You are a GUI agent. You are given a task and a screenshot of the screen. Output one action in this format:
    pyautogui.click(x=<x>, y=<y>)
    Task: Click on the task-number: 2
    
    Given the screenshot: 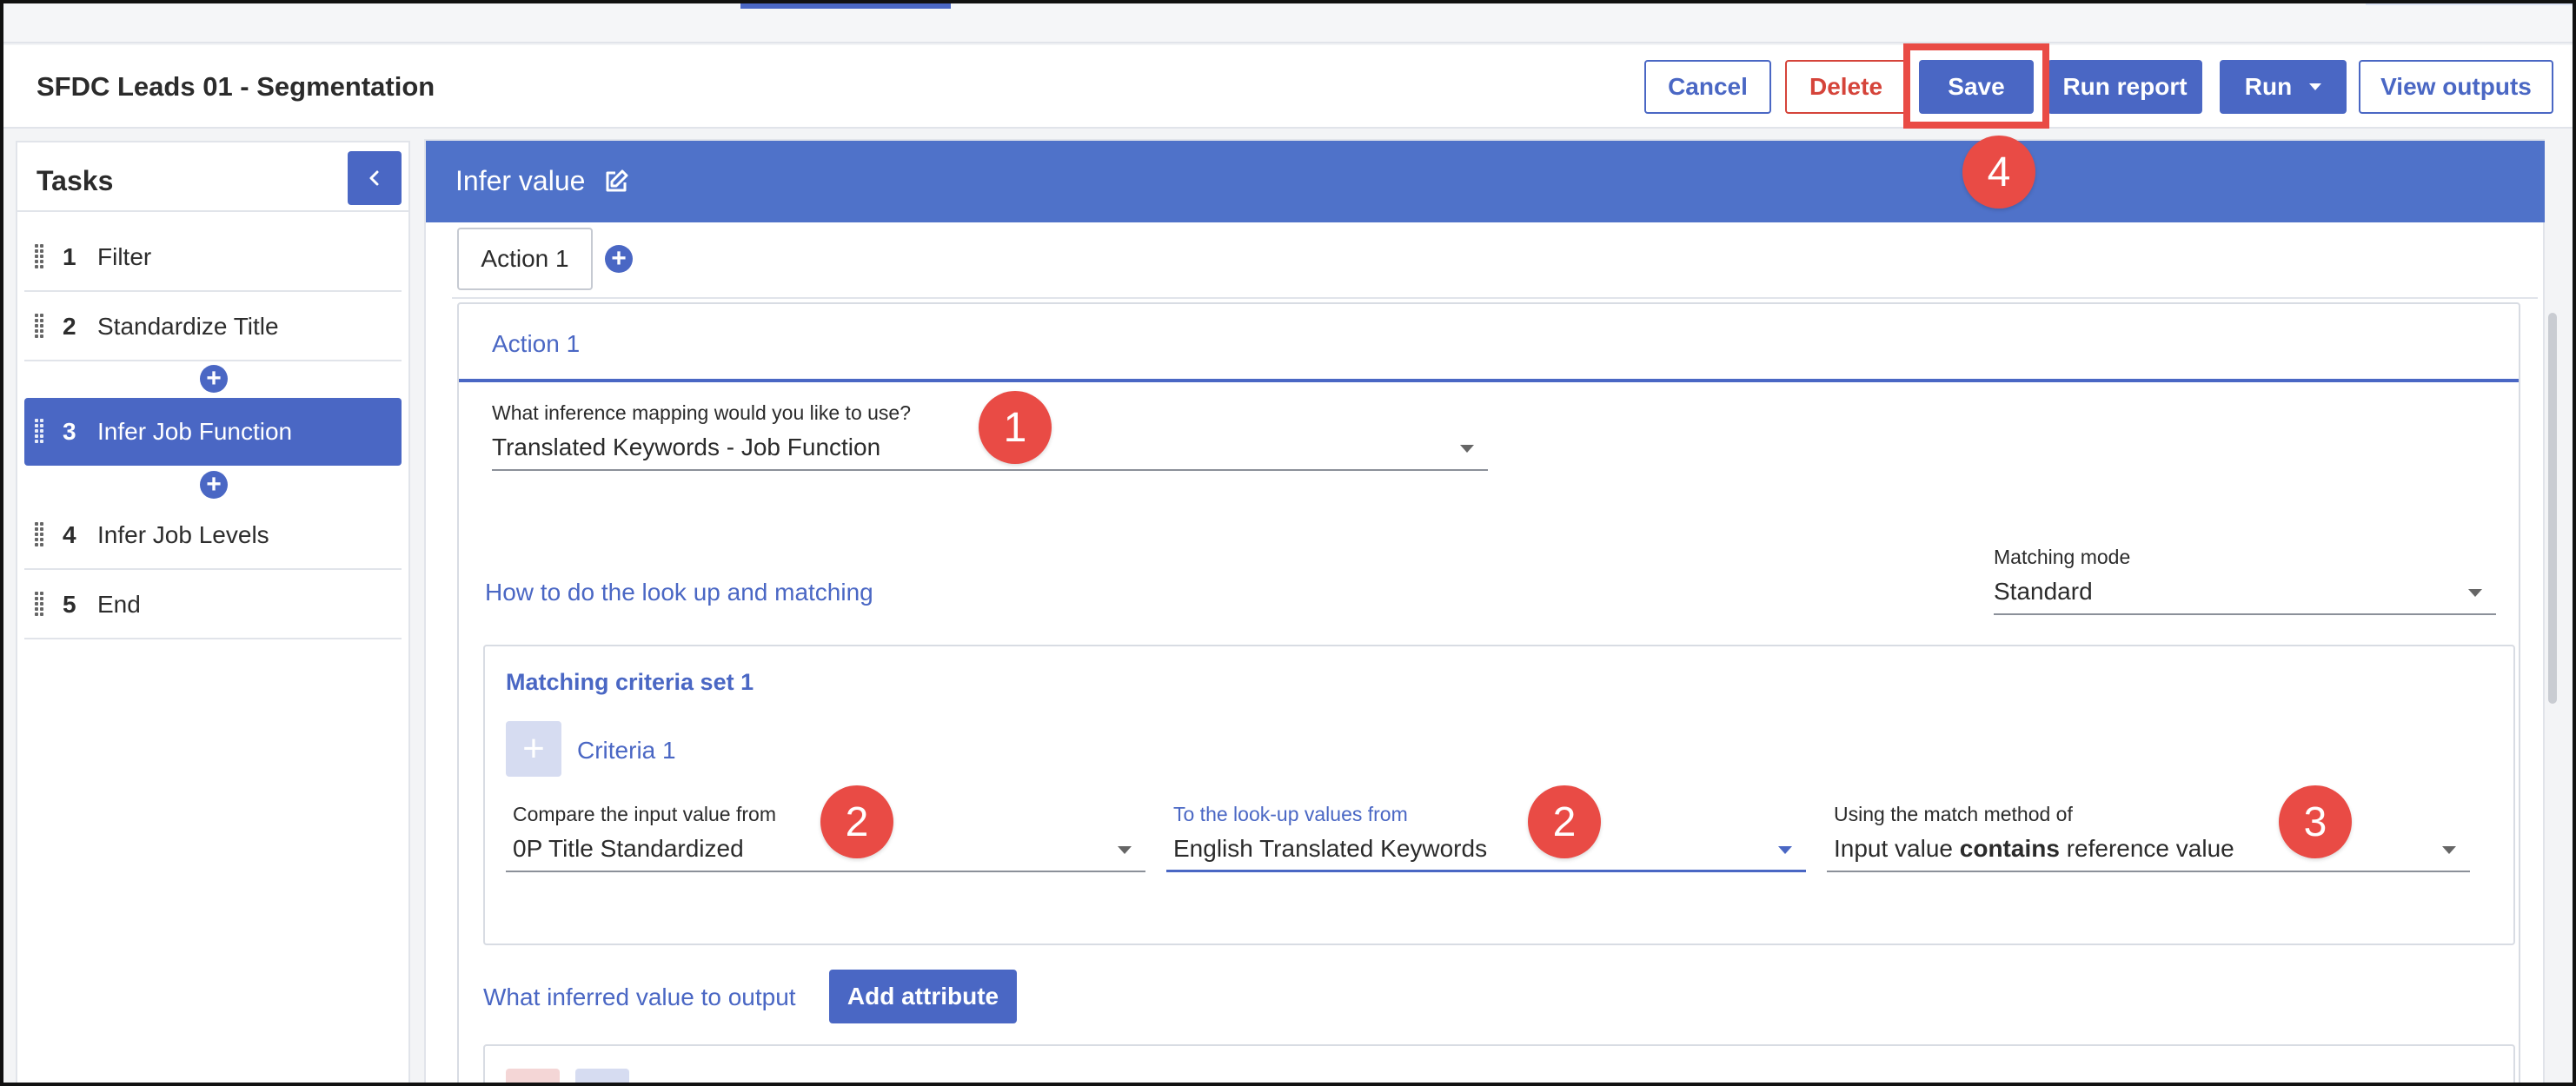 What is the action you would take?
    pyautogui.click(x=69, y=326)
    